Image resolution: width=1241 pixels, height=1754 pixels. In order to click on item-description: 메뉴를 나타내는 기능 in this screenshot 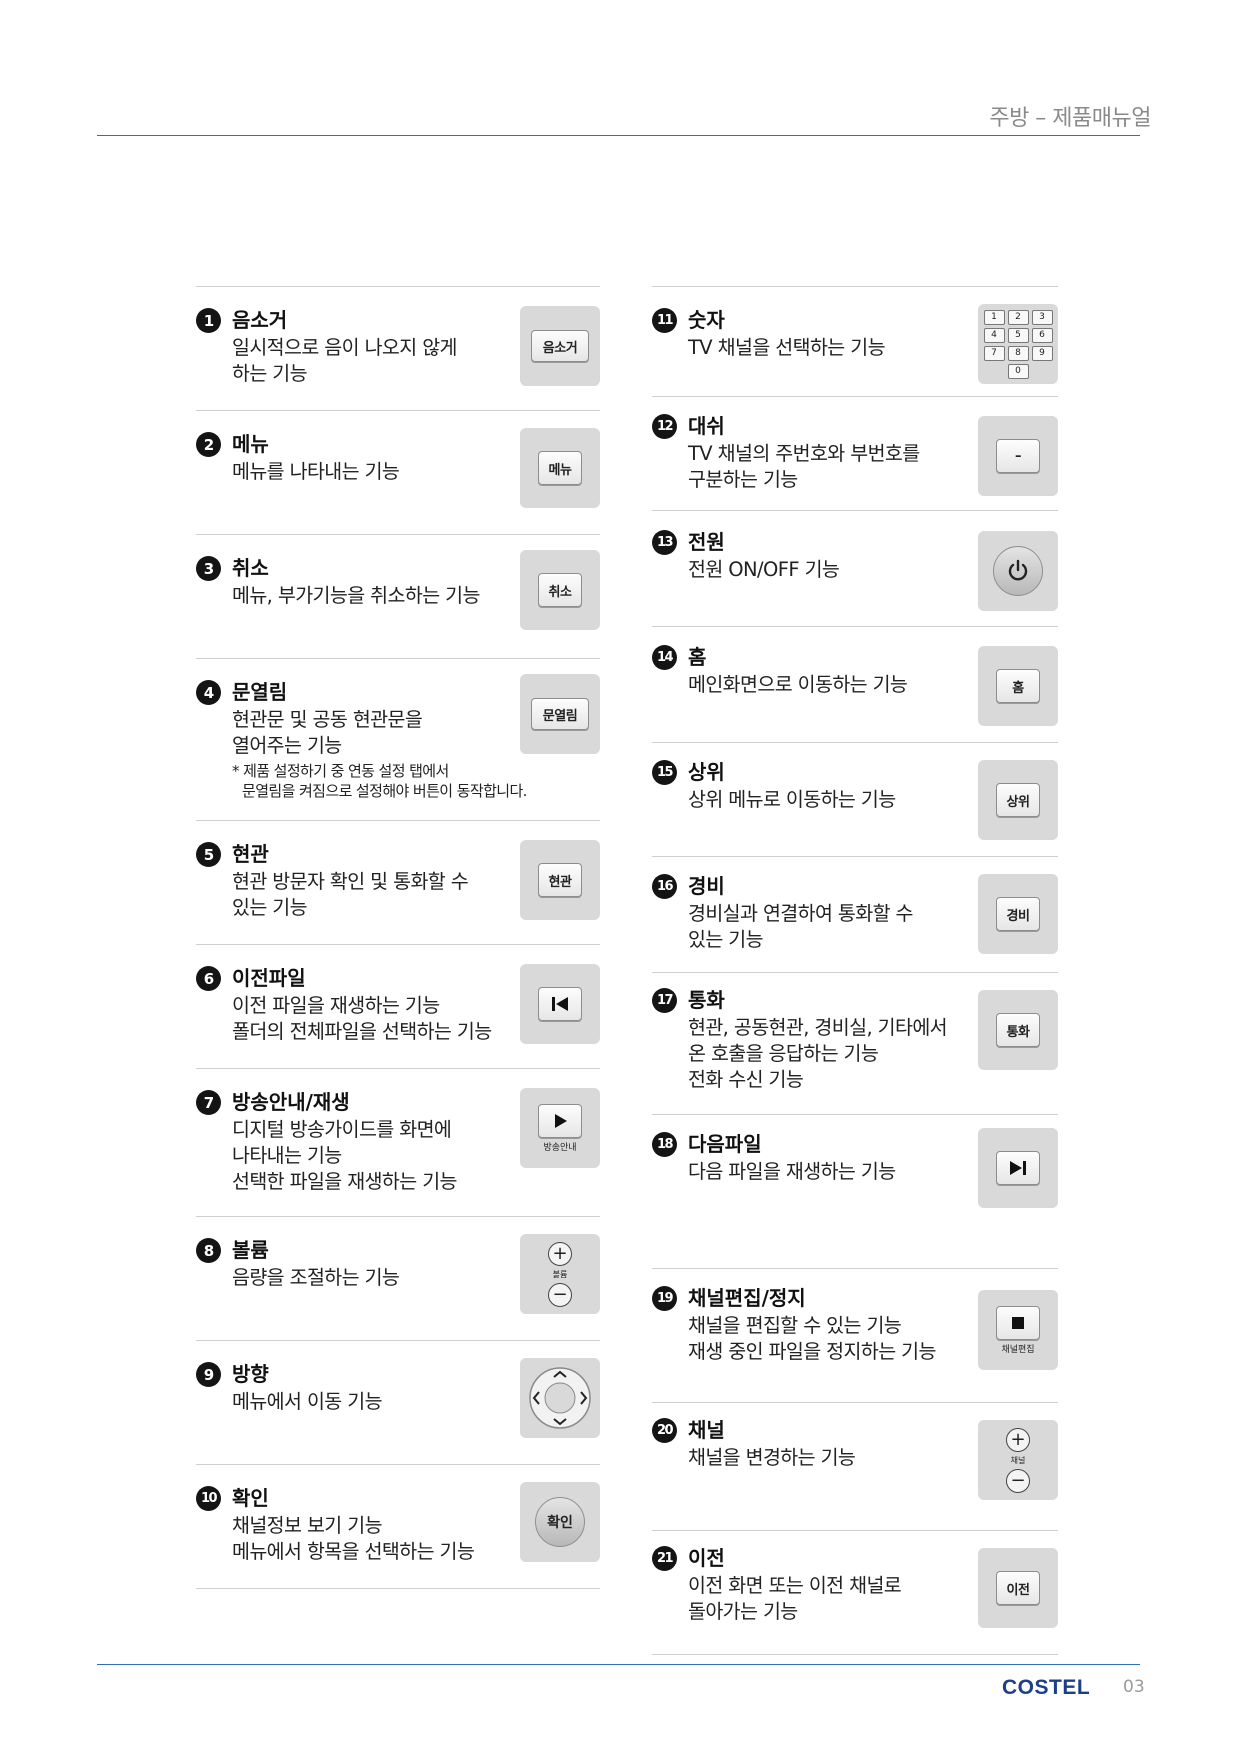, I will do `click(316, 472)`.